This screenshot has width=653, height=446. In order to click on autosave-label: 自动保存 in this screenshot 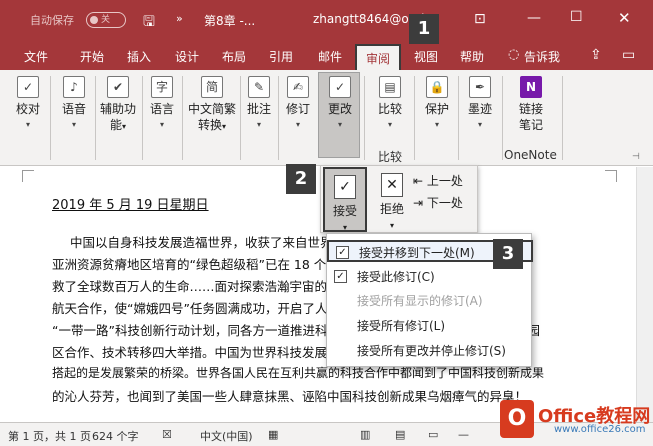, I will do `click(52, 20)`.